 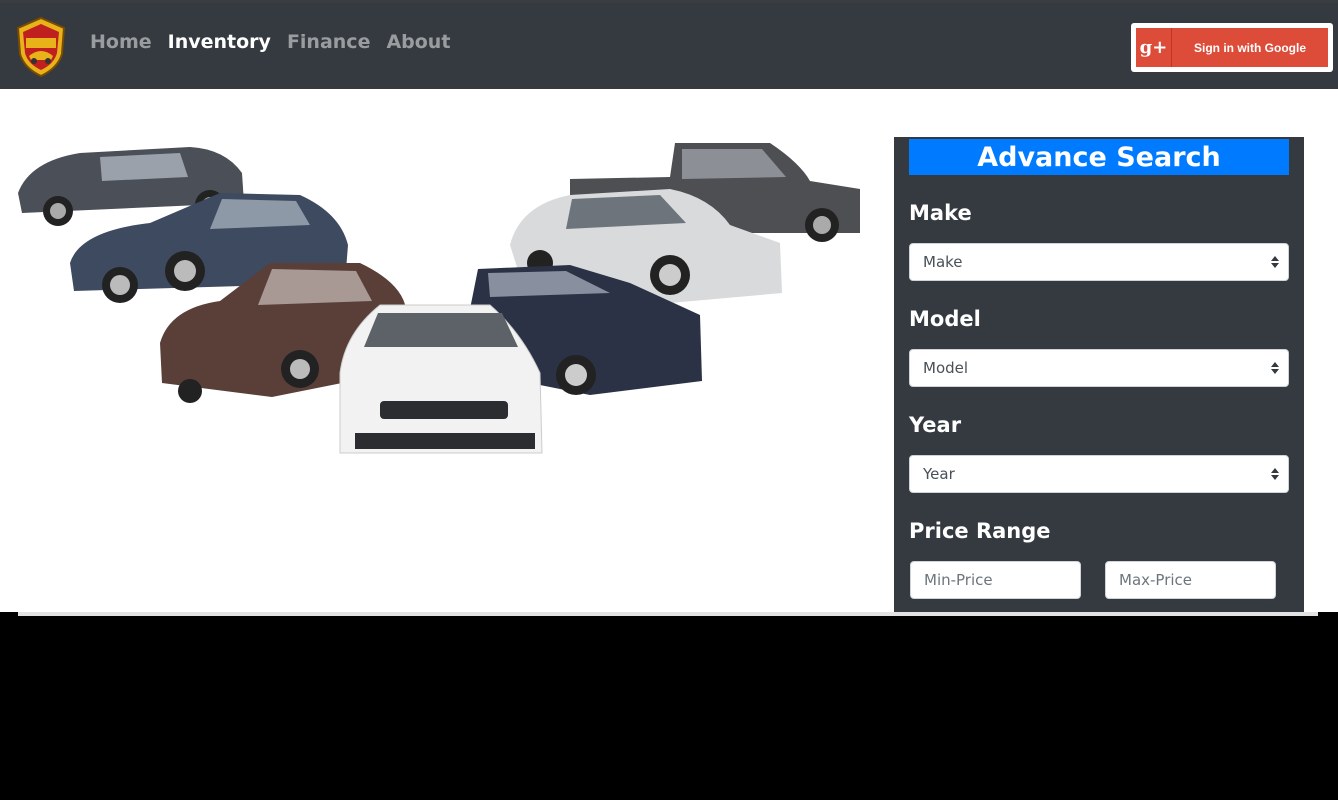 I want to click on model-label: Model, so click(x=945, y=319).